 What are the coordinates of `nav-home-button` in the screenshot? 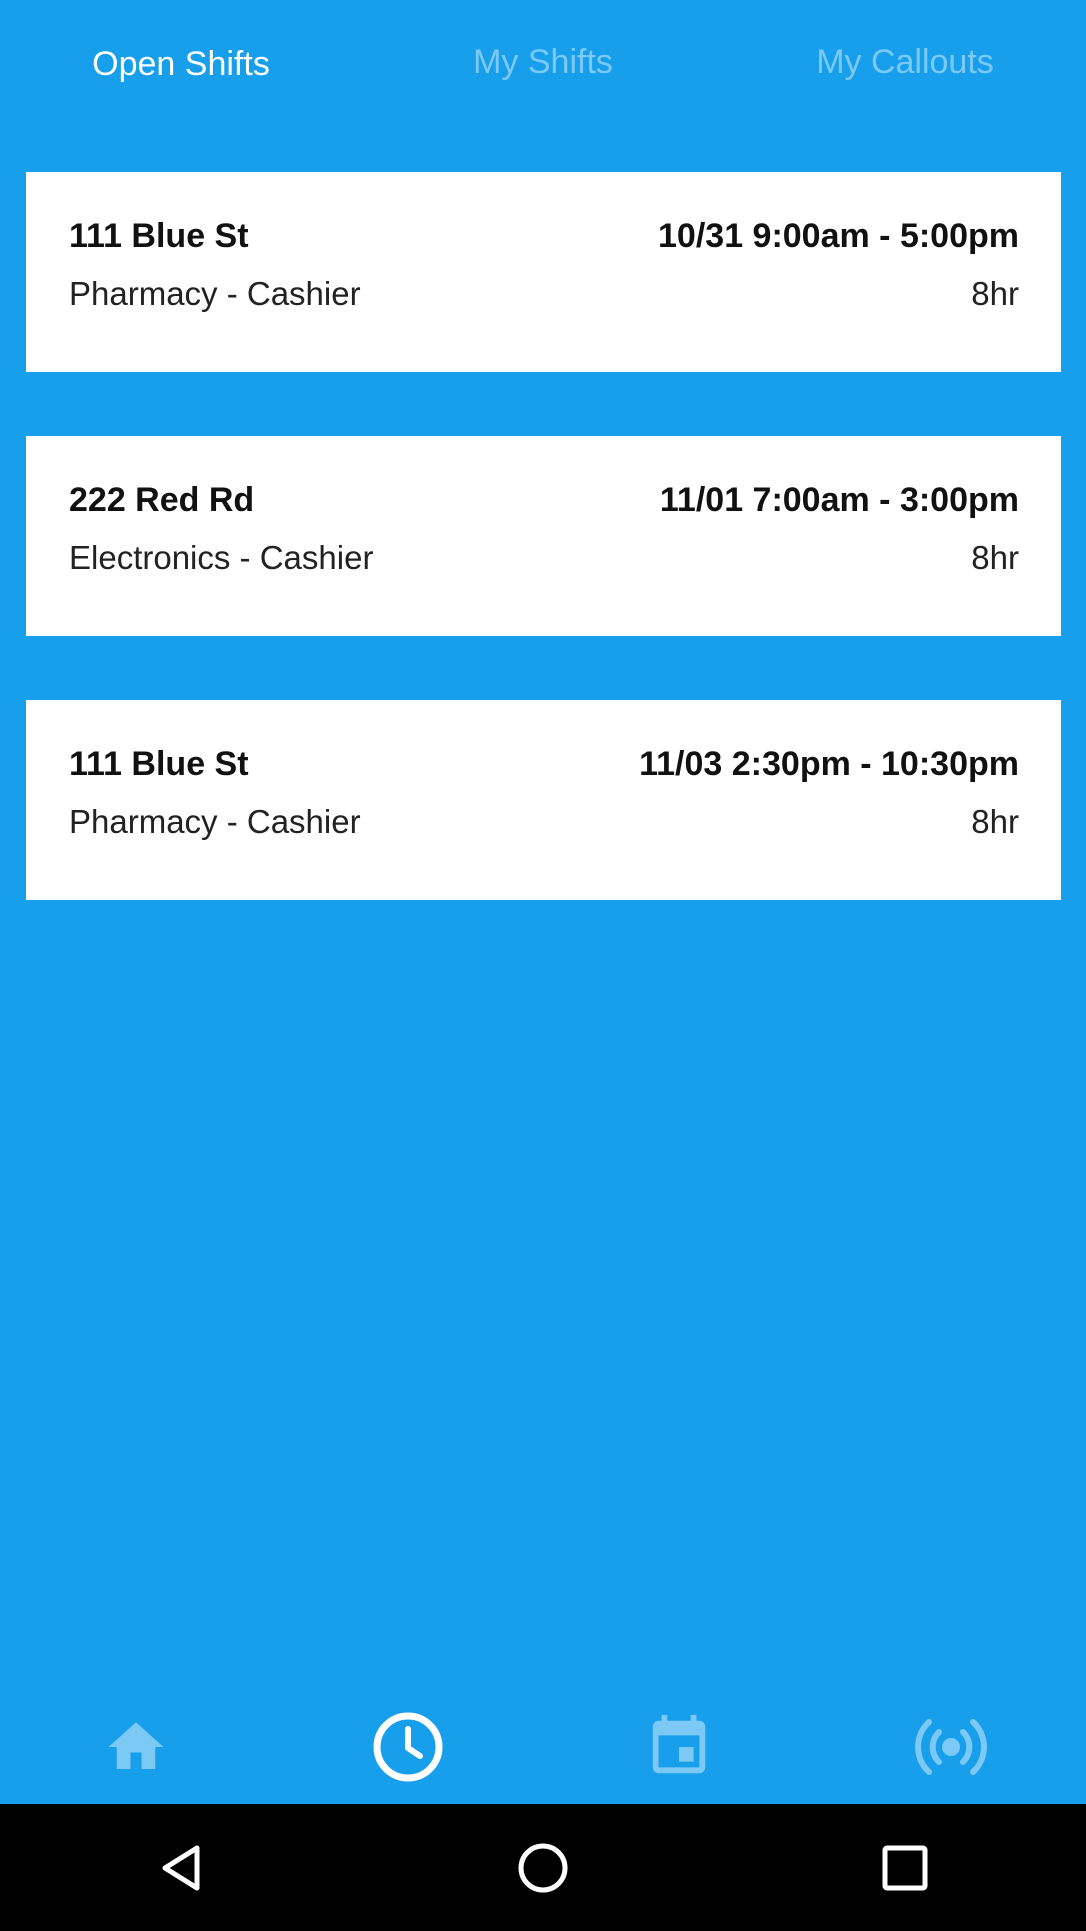 It's located at (135, 1747).